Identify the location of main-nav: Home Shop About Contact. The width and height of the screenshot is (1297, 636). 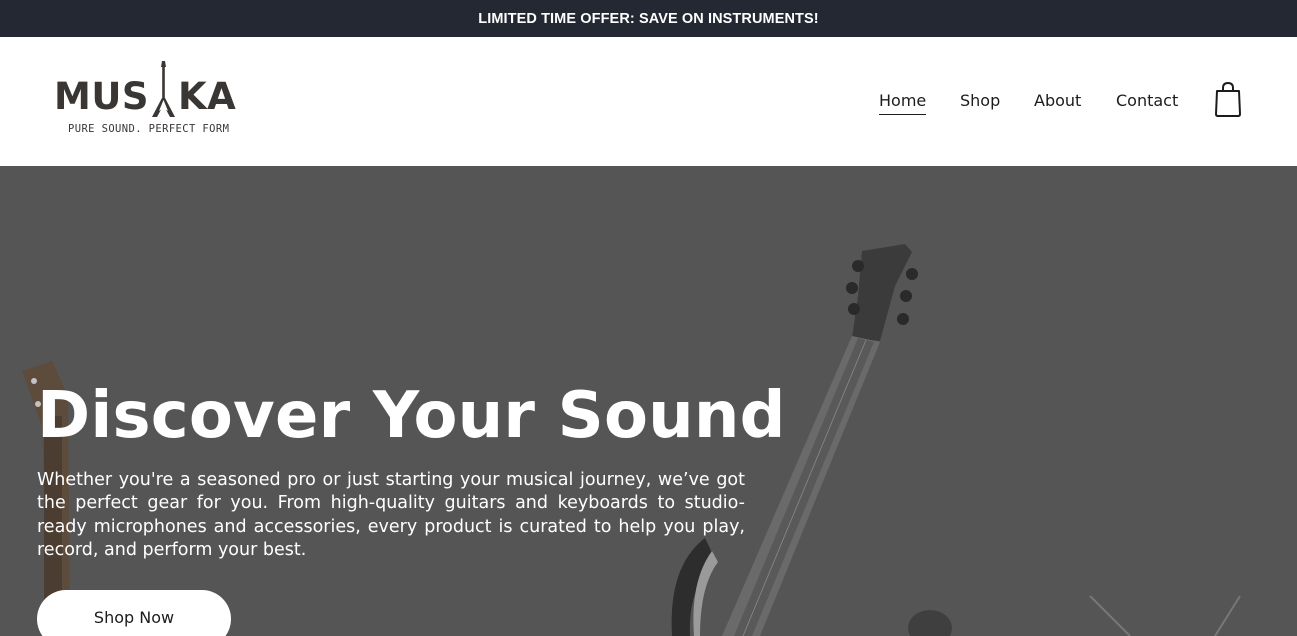
(648, 102).